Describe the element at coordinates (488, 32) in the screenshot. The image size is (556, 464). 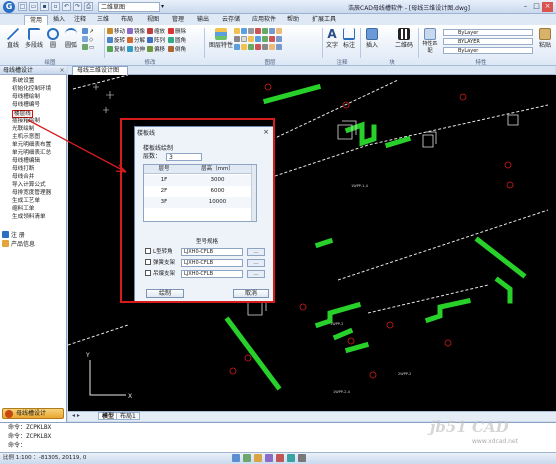
I see `color-select: ByLayer` at that location.